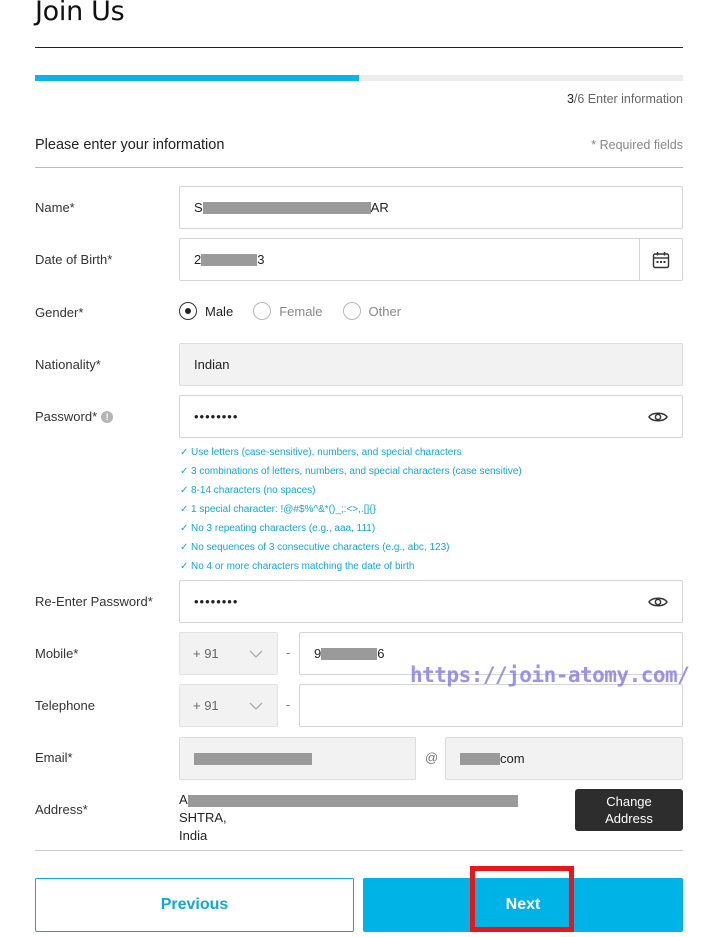  I want to click on nationality-field: Indian, so click(431, 364).